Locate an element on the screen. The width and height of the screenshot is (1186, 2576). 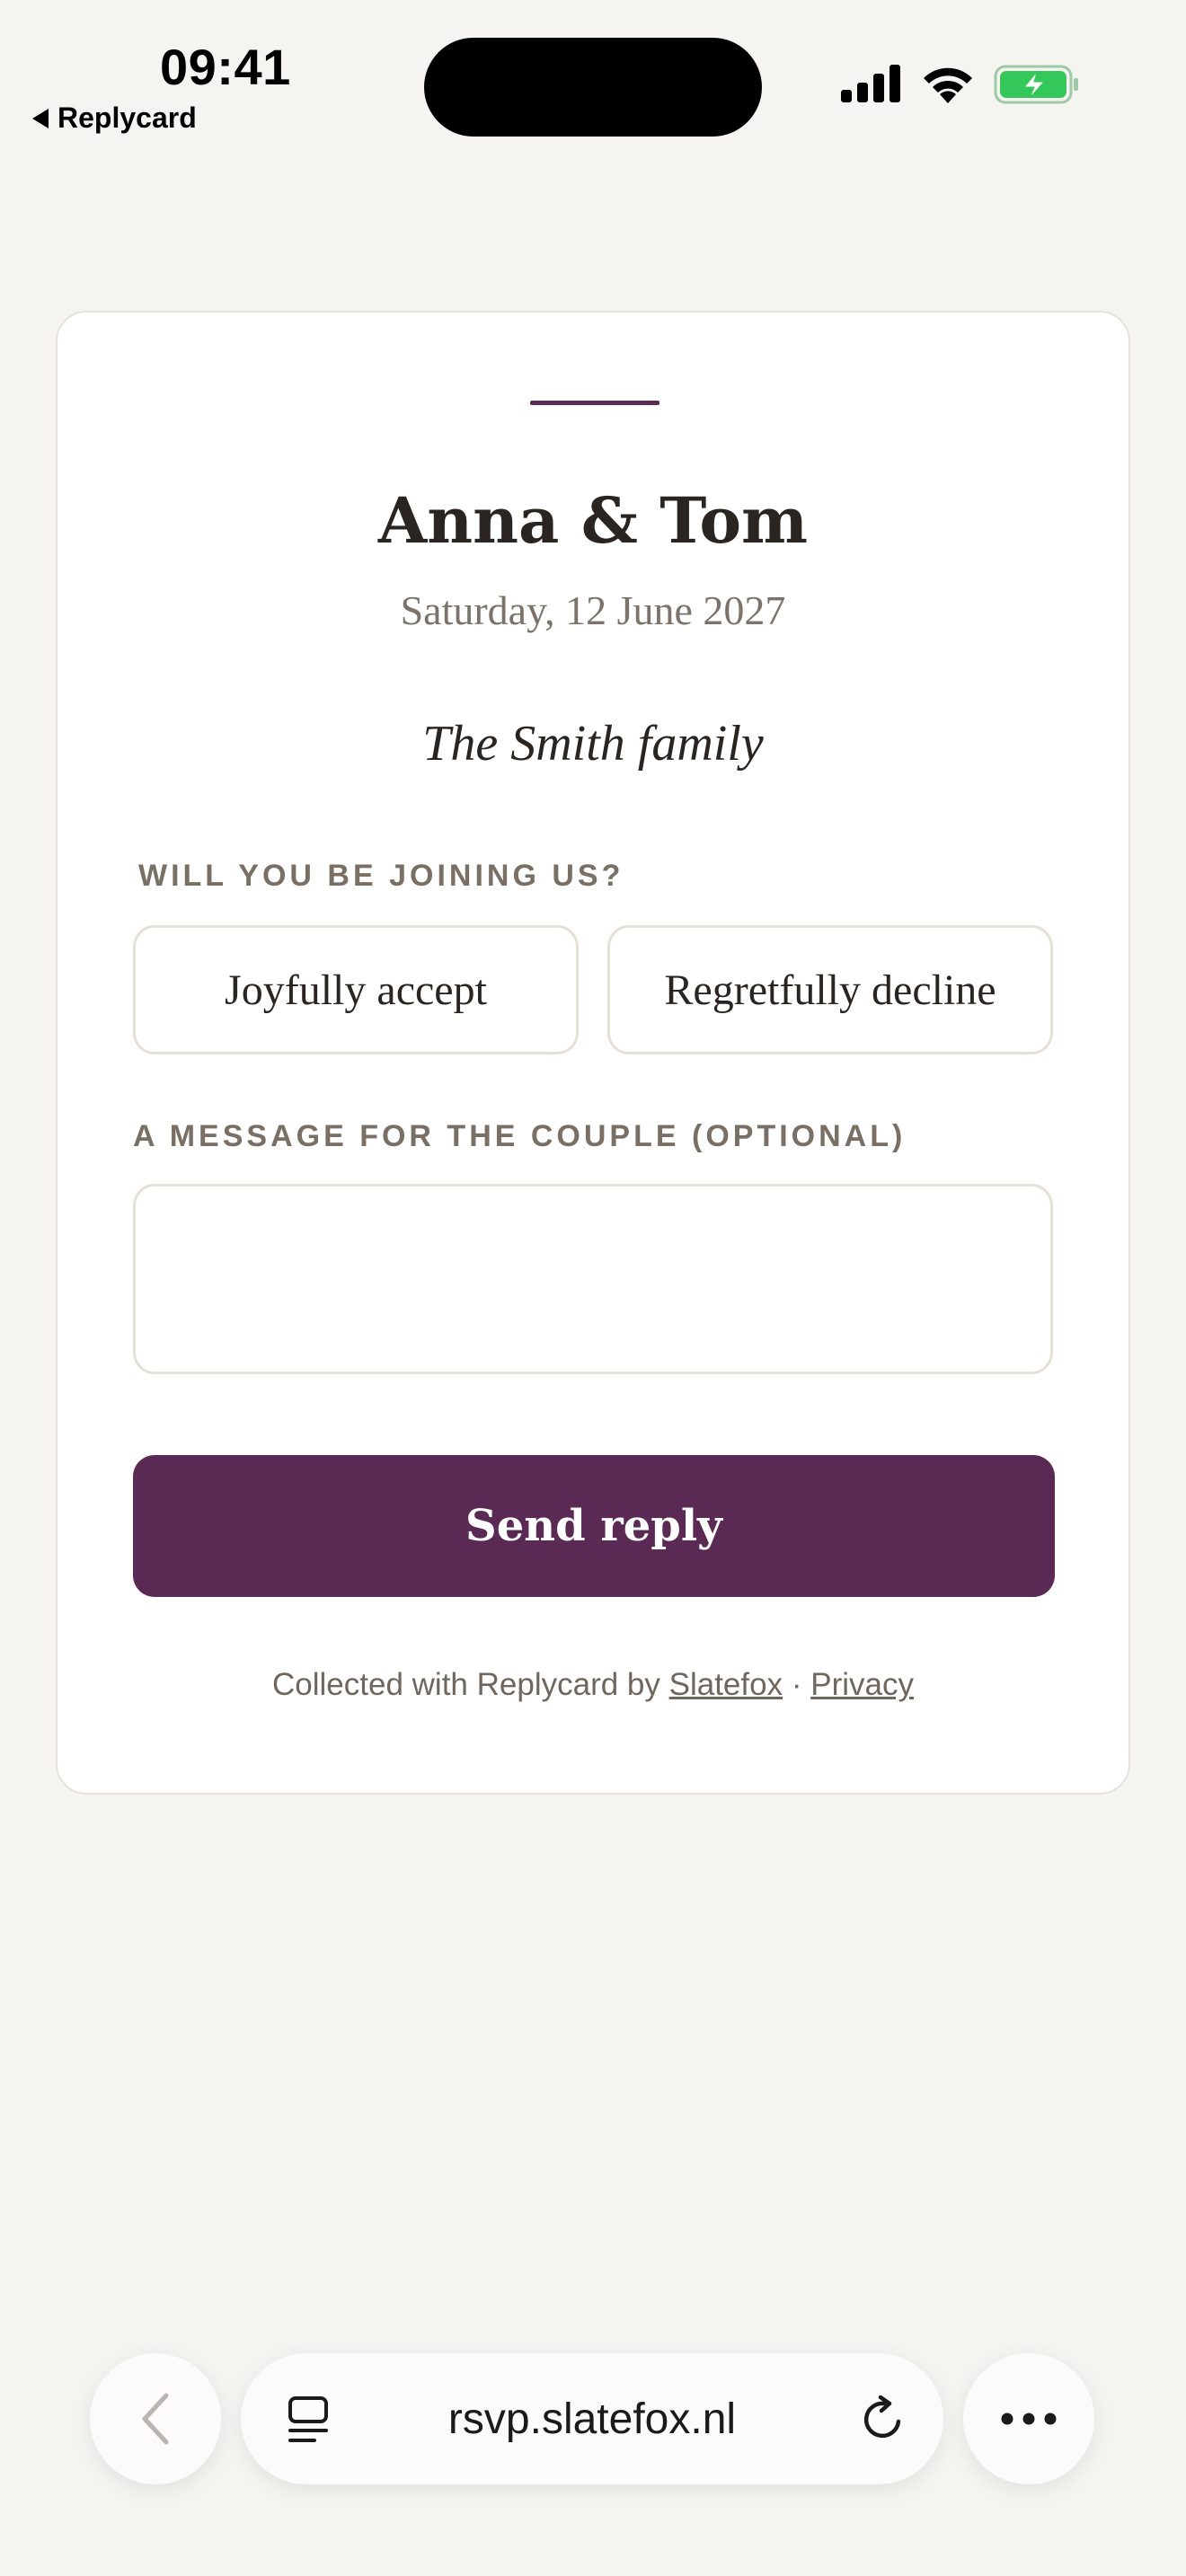
accept-button: Joyfully accept is located at coordinates (356, 989).